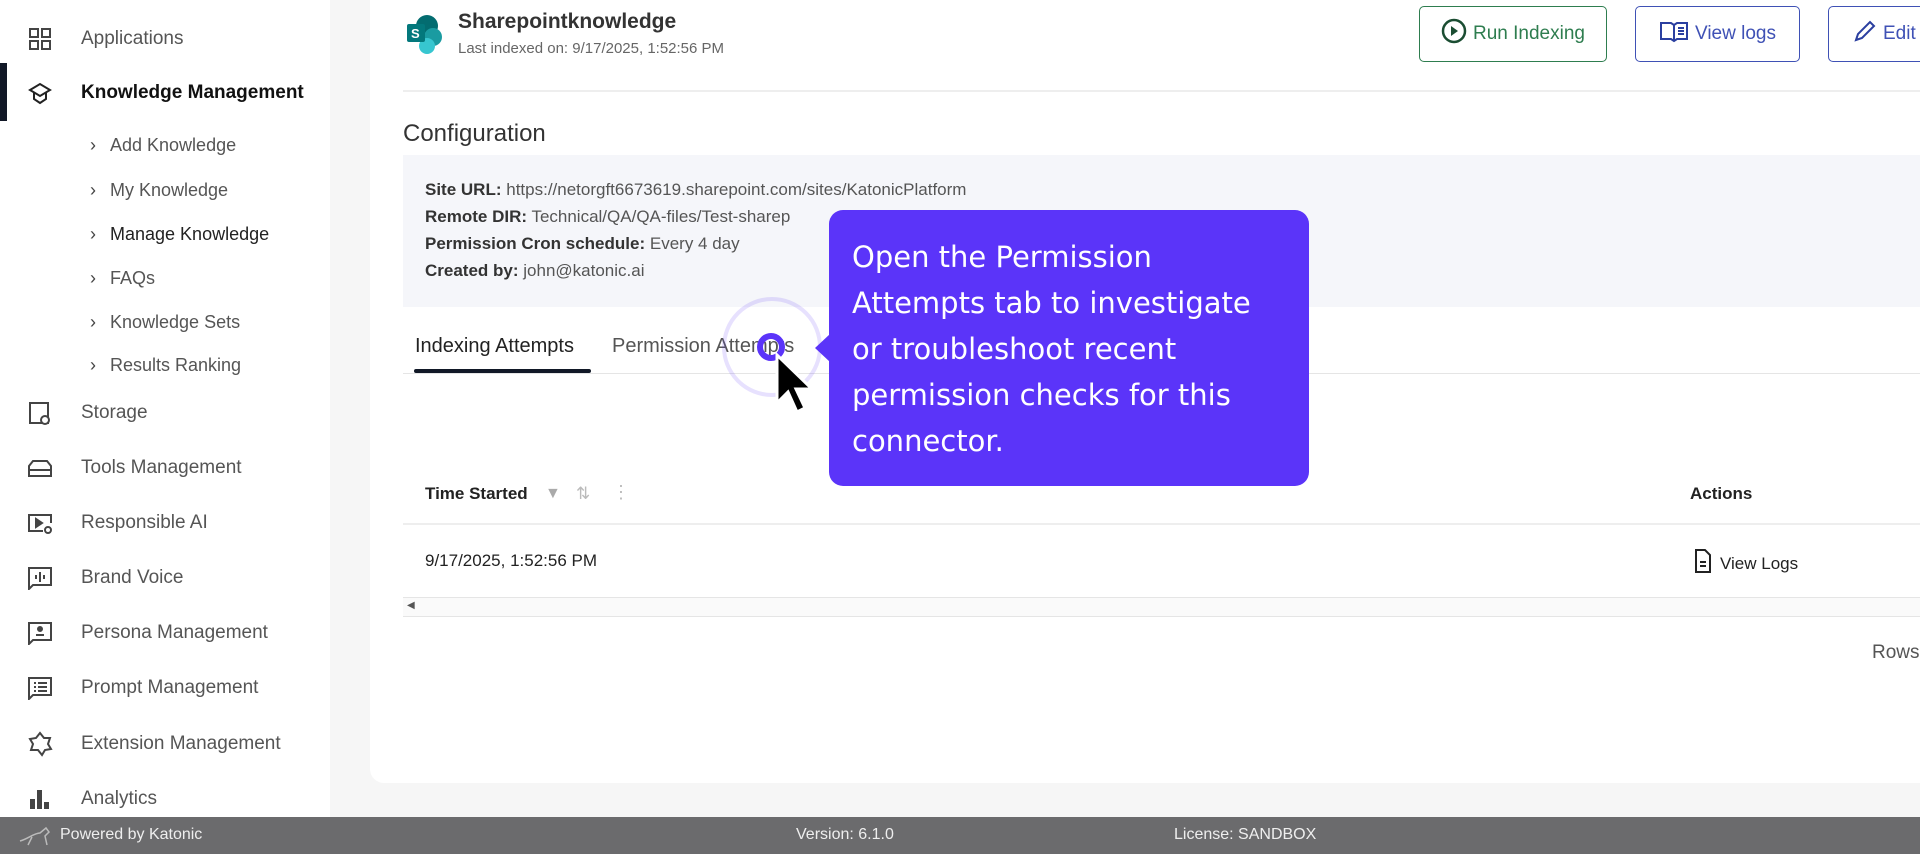 The width and height of the screenshot is (1920, 854). What do you see at coordinates (165, 468) in the screenshot?
I see `sidebar-item-tools-management: Tools Management` at bounding box center [165, 468].